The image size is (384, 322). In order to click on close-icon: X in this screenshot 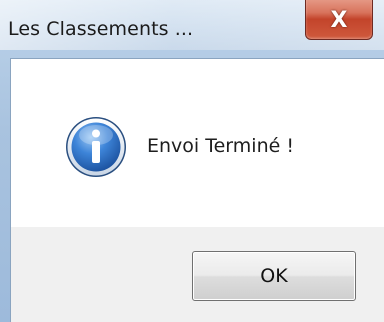, I will do `click(339, 20)`.